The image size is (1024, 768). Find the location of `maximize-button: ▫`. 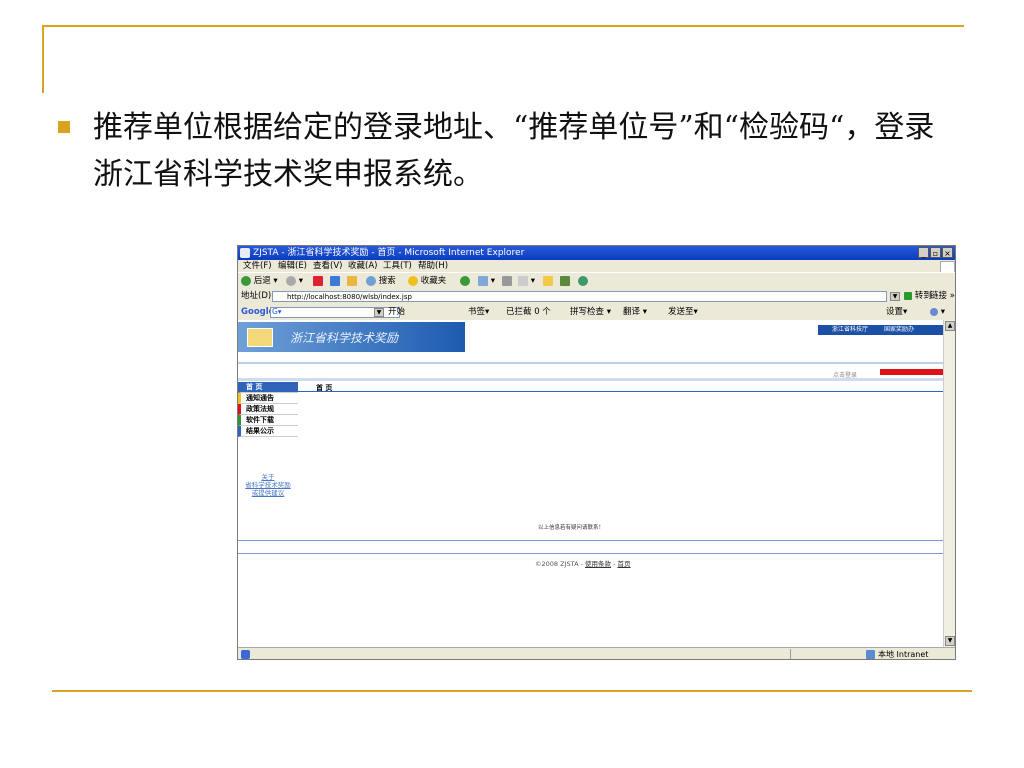

maximize-button: ▫ is located at coordinates (935, 252).